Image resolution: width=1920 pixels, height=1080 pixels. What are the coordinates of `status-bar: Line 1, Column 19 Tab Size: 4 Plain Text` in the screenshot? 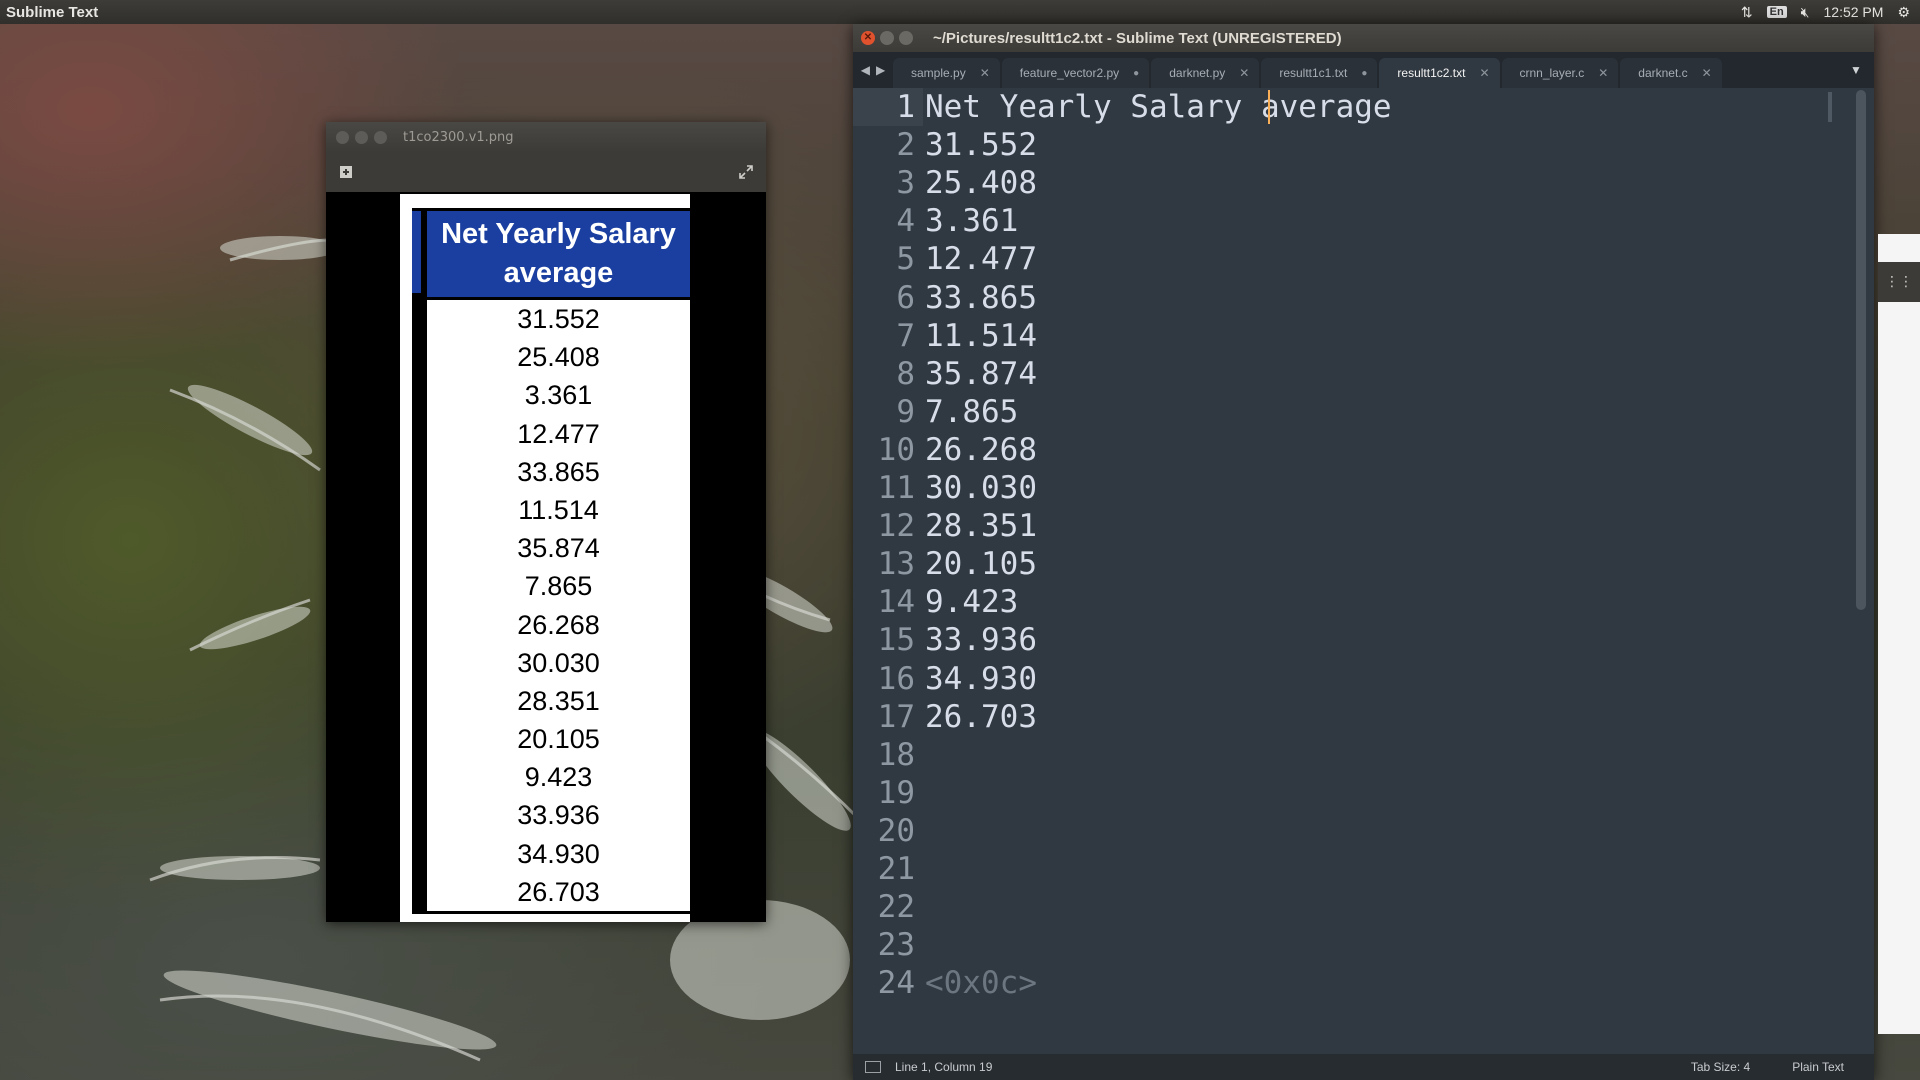 It's located at (1363, 1067).